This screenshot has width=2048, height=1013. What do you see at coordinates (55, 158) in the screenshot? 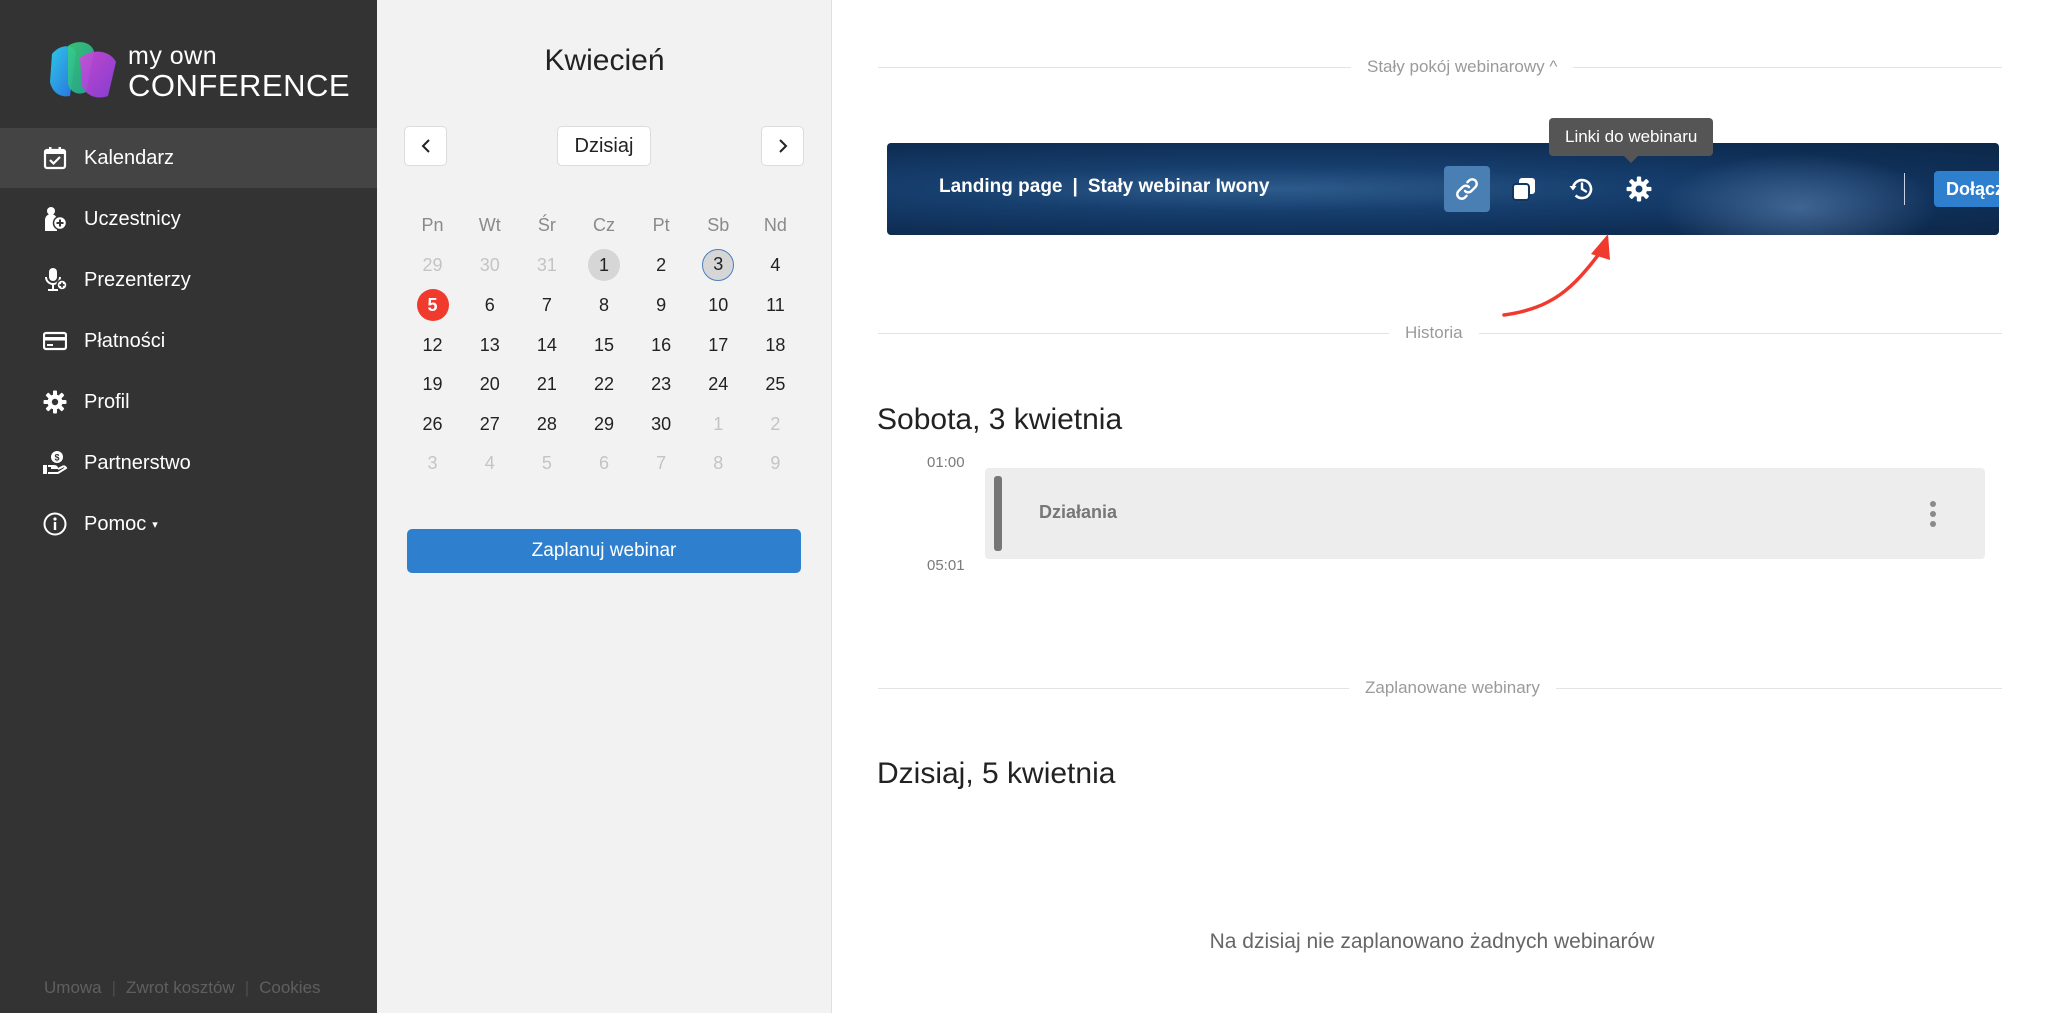
I see `calendar-check-icon` at bounding box center [55, 158].